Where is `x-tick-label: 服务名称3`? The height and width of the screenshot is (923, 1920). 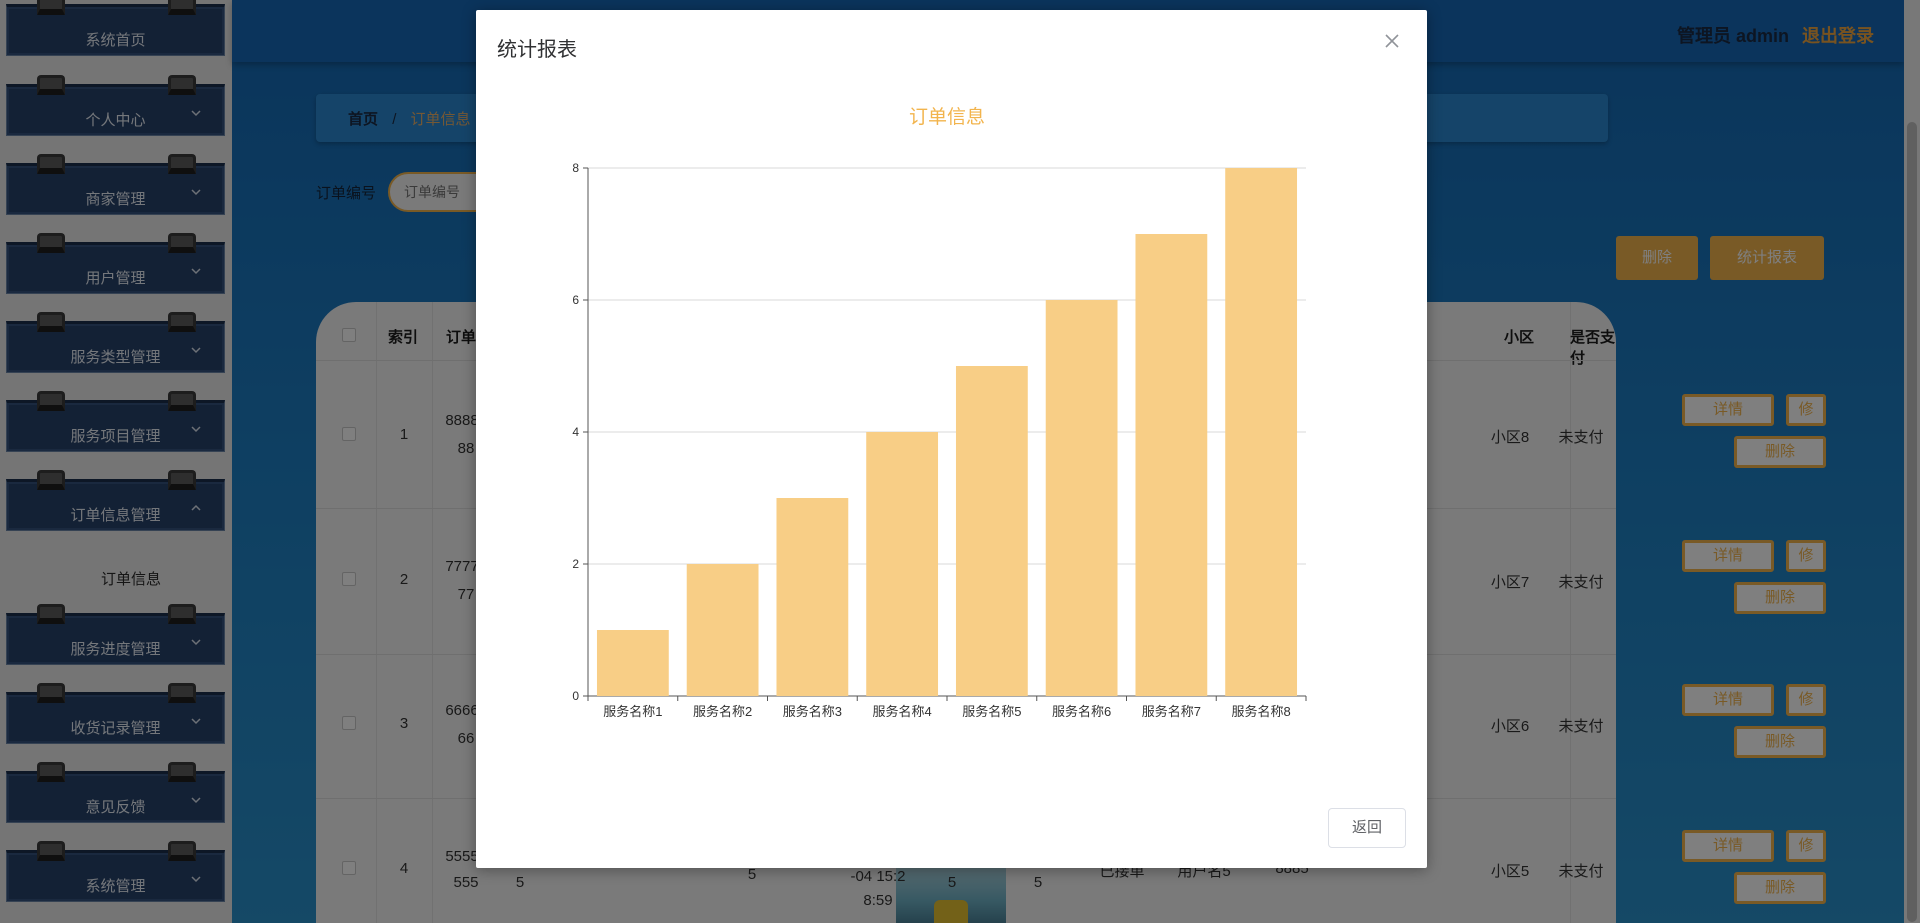 x-tick-label: 服务名称3 is located at coordinates (812, 711).